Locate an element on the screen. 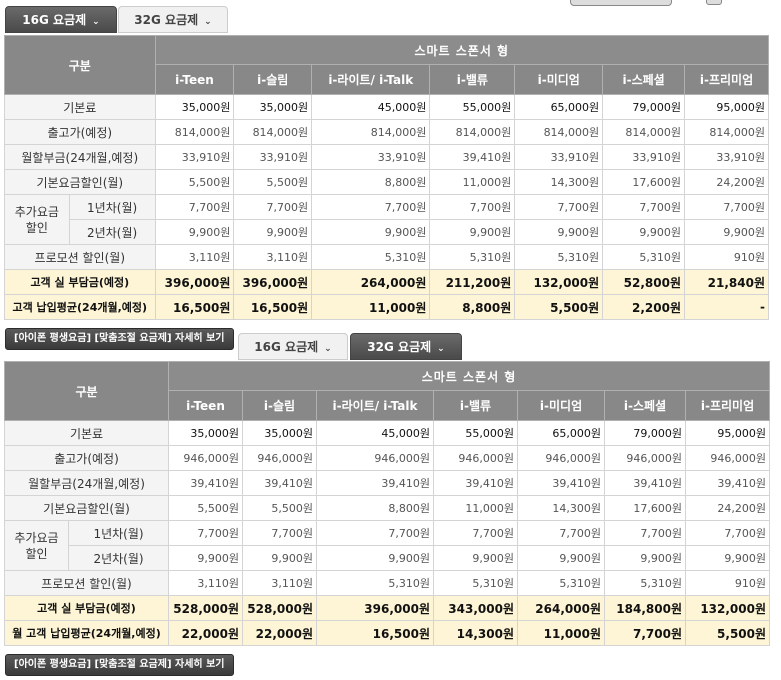 The width and height of the screenshot is (781, 680). cell: 21,840원 is located at coordinates (726, 282).